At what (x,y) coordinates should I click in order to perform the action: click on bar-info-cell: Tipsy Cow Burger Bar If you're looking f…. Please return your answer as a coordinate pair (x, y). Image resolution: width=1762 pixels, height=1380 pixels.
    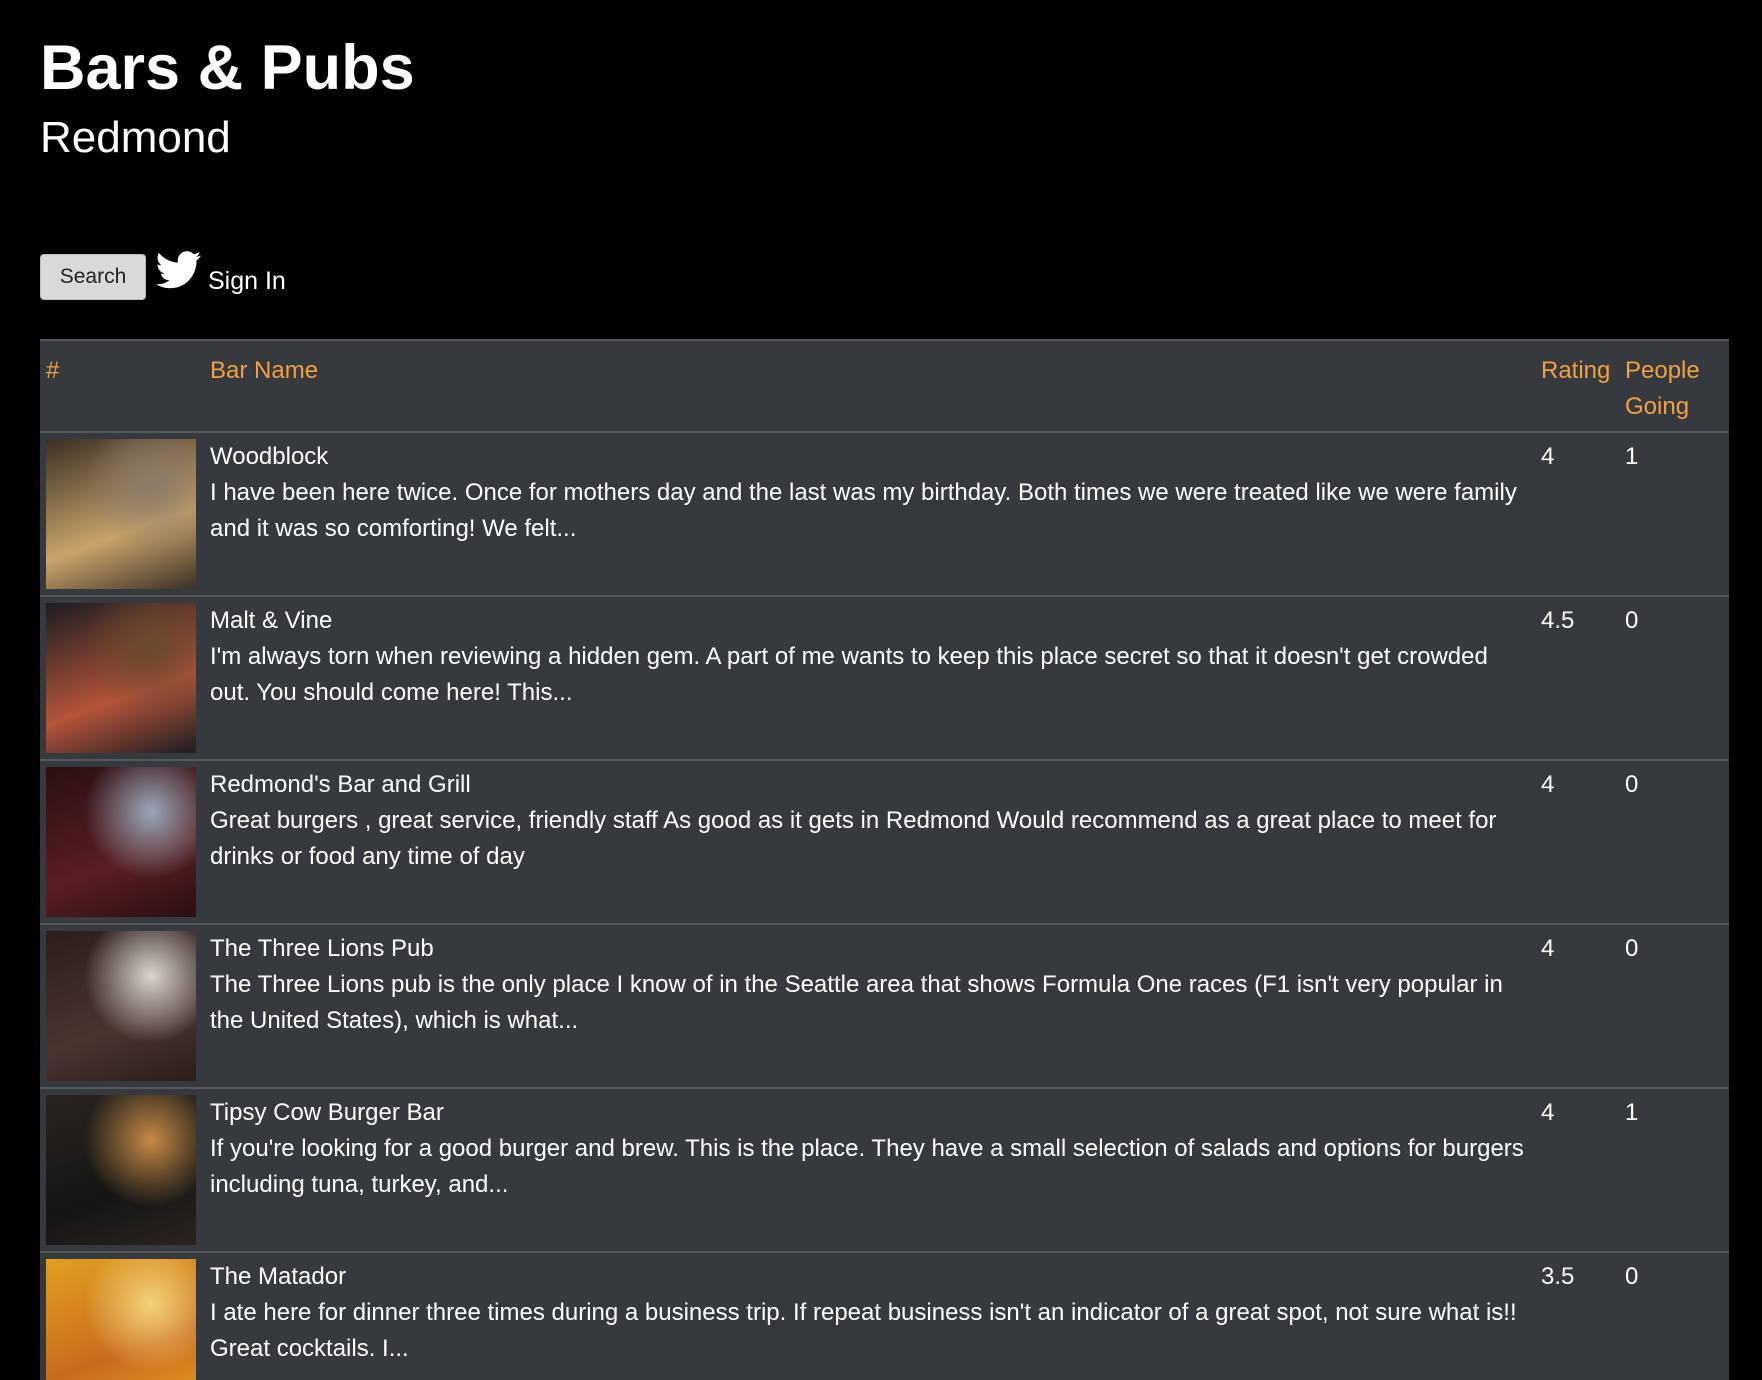
    Looking at the image, I should click on (869, 1169).